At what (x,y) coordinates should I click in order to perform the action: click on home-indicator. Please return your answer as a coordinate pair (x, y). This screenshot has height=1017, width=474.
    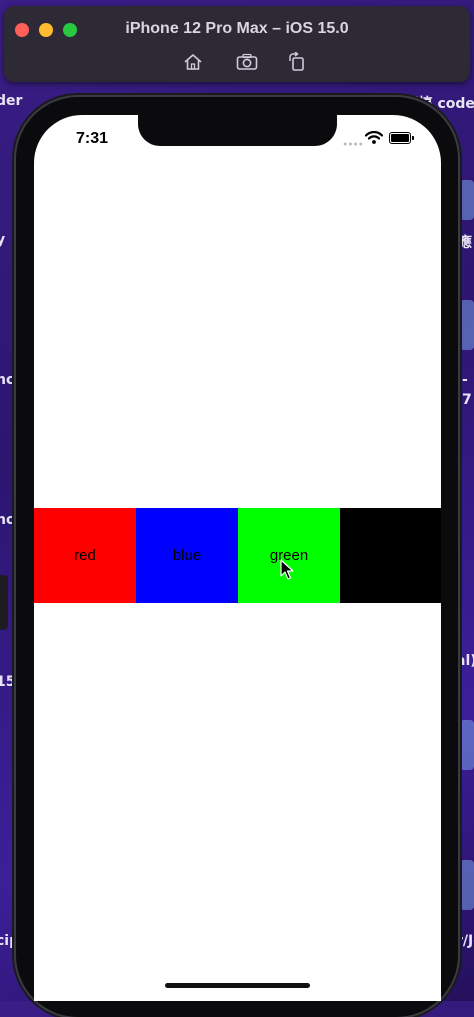
    Looking at the image, I should click on (237, 985).